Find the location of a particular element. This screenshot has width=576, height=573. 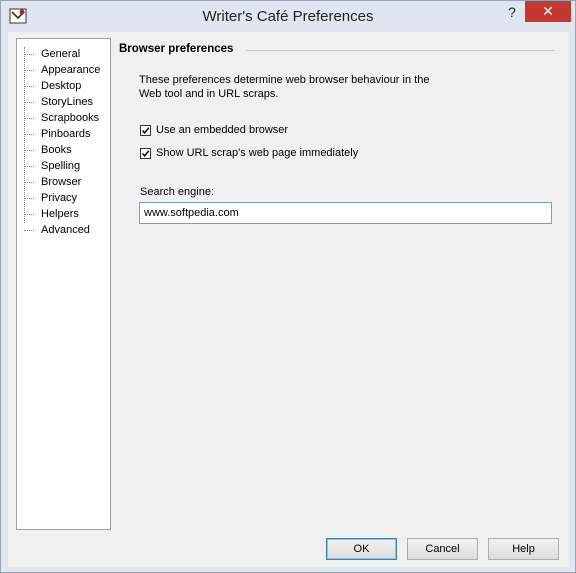

tree-item-pinboards: Pinboards is located at coordinates (63, 135).